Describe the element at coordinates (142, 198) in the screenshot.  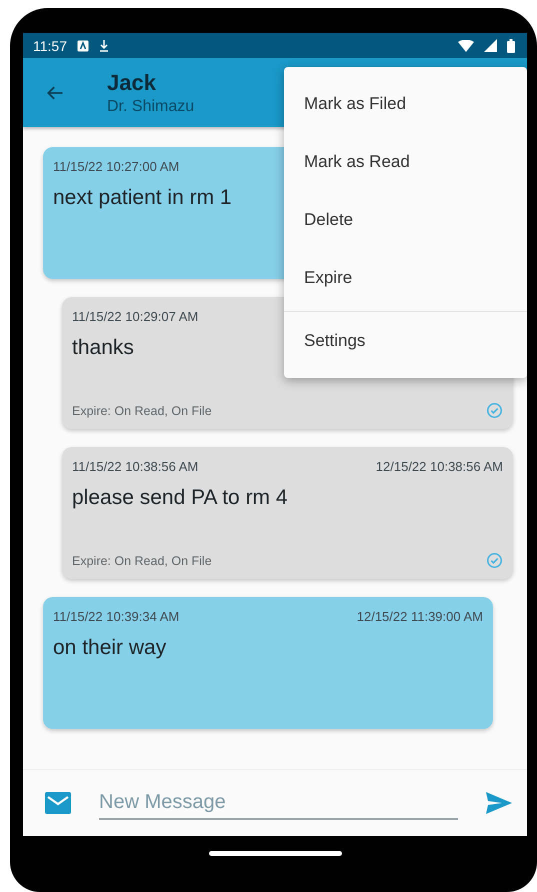
I see `message-text: next patient in rm 1` at that location.